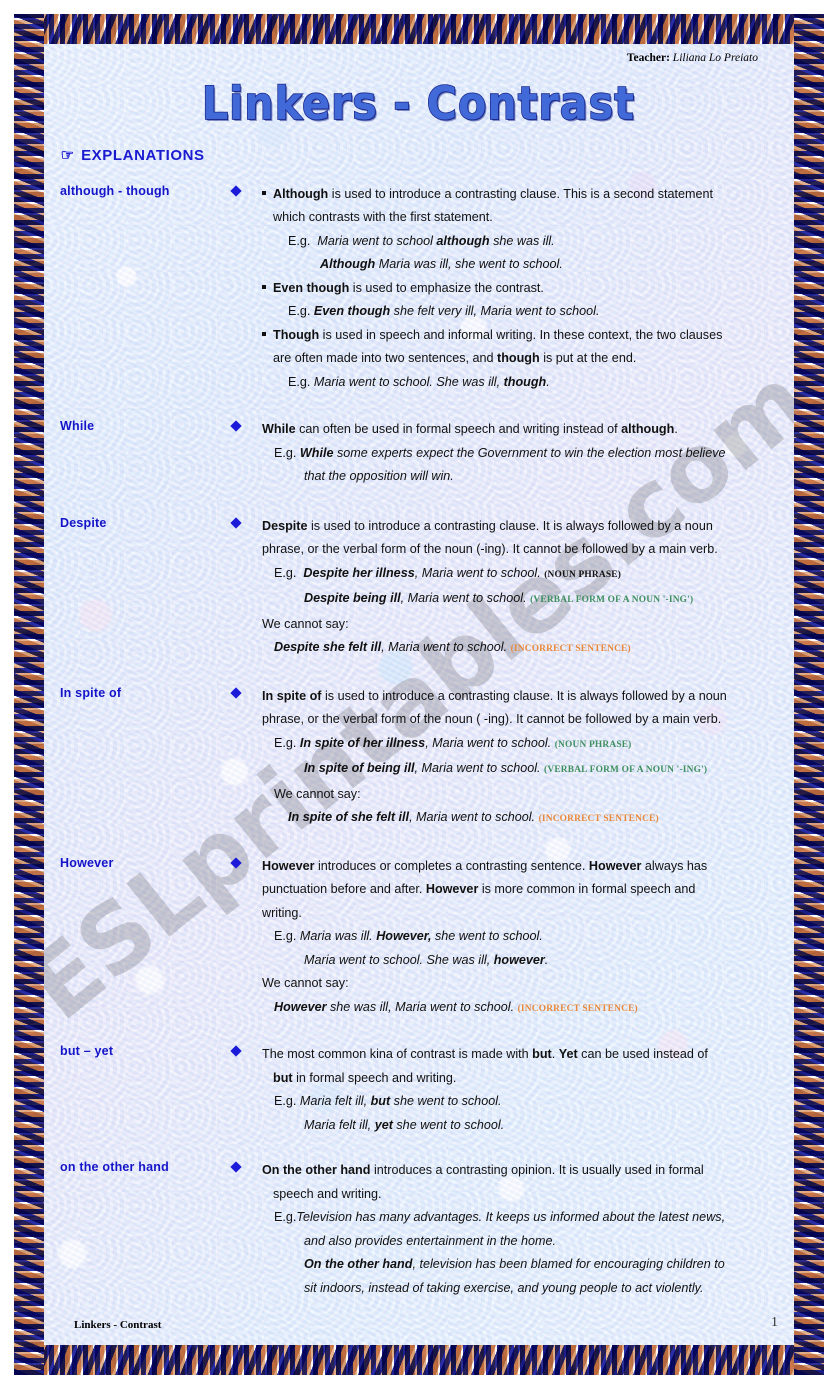 This screenshot has height=1389, width=838. I want to click on celtic-border-bottom, so click(419, 1360).